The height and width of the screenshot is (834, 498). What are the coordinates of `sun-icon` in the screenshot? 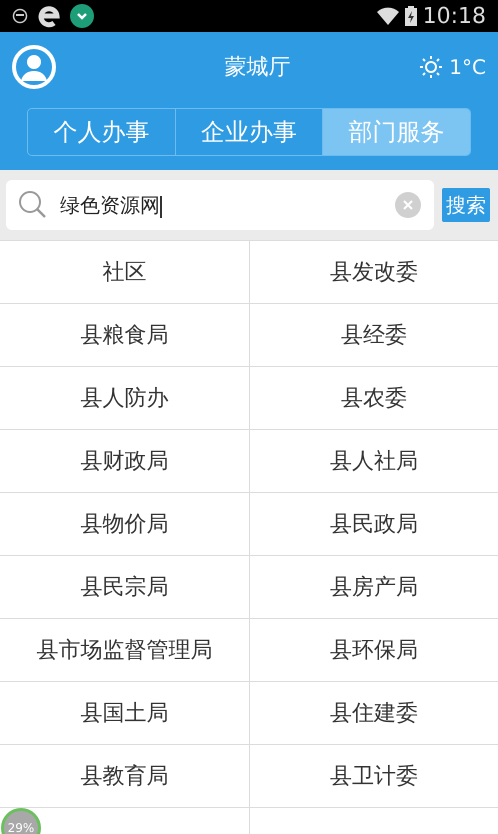 It's located at (431, 67).